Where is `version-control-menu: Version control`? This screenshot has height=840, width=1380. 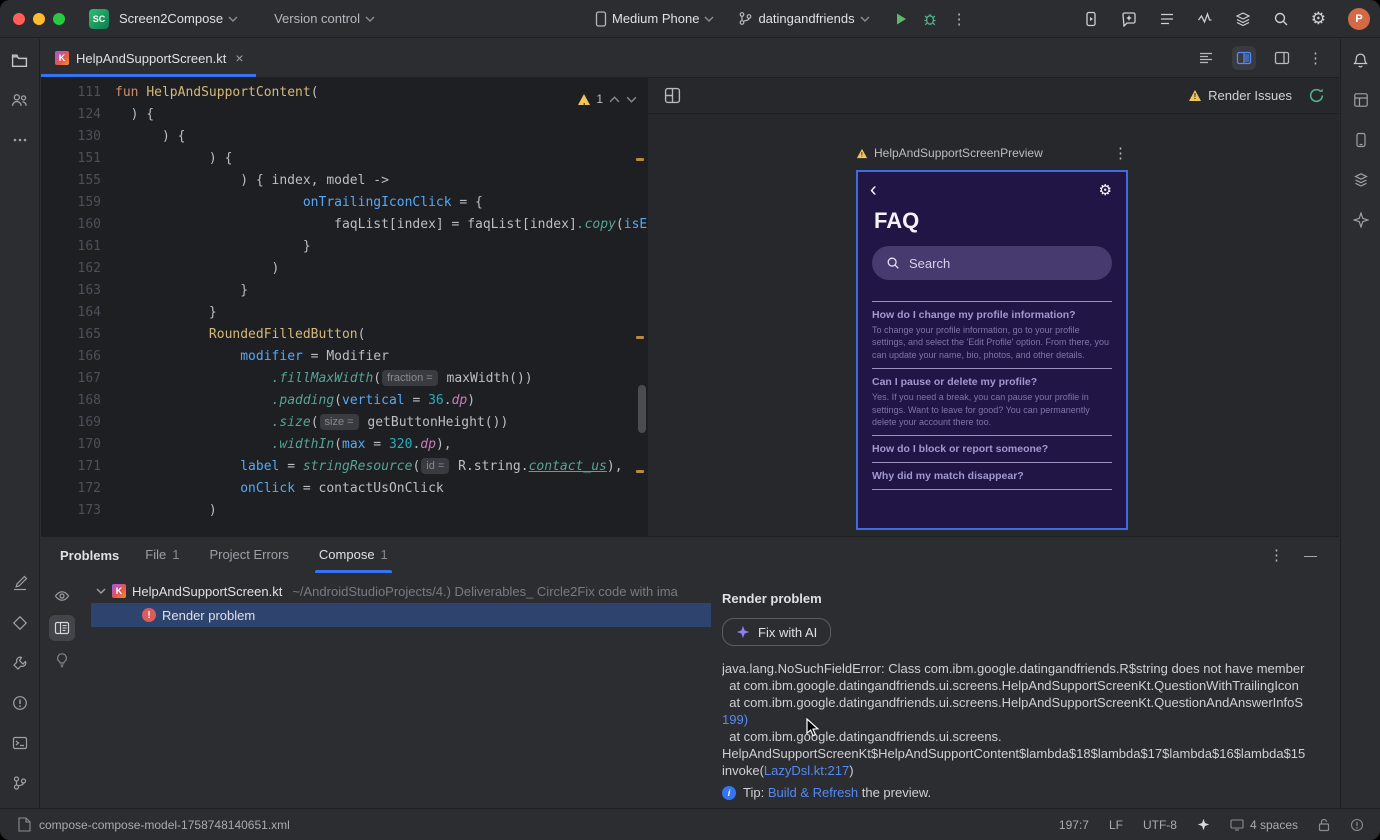
version-control-menu: Version control is located at coordinates (324, 18).